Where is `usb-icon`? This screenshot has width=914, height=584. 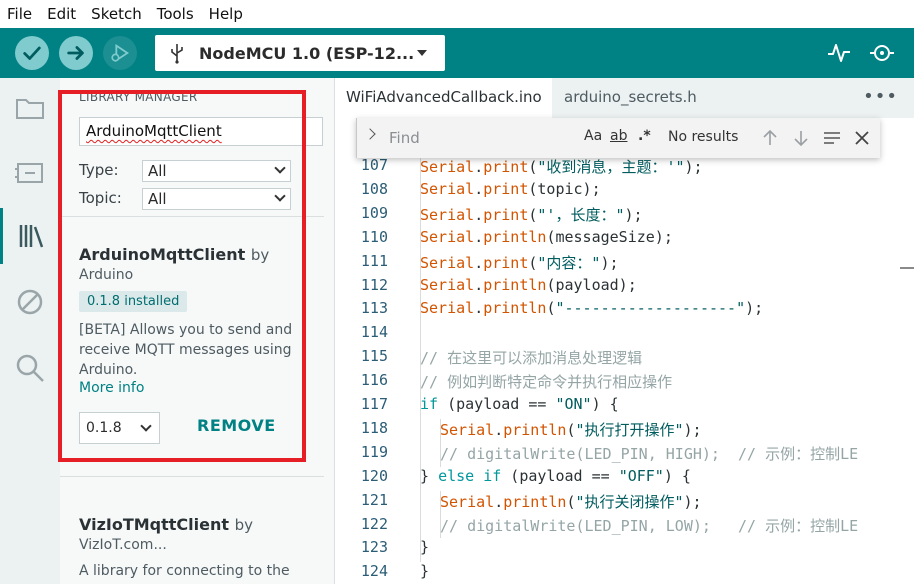
usb-icon is located at coordinates (177, 54).